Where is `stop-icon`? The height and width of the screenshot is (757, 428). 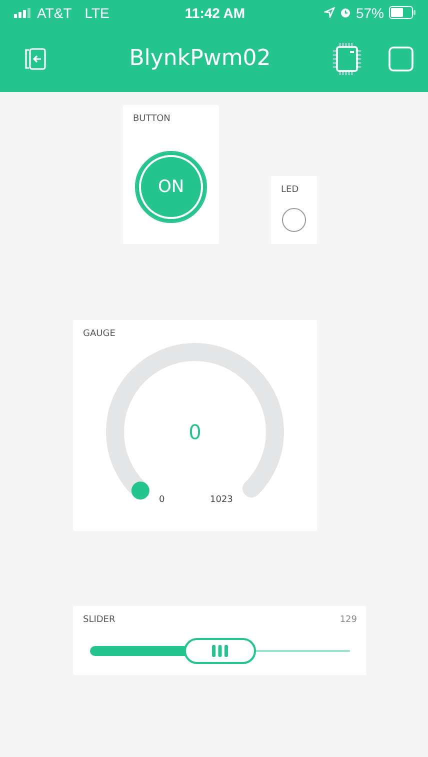 stop-icon is located at coordinates (401, 59).